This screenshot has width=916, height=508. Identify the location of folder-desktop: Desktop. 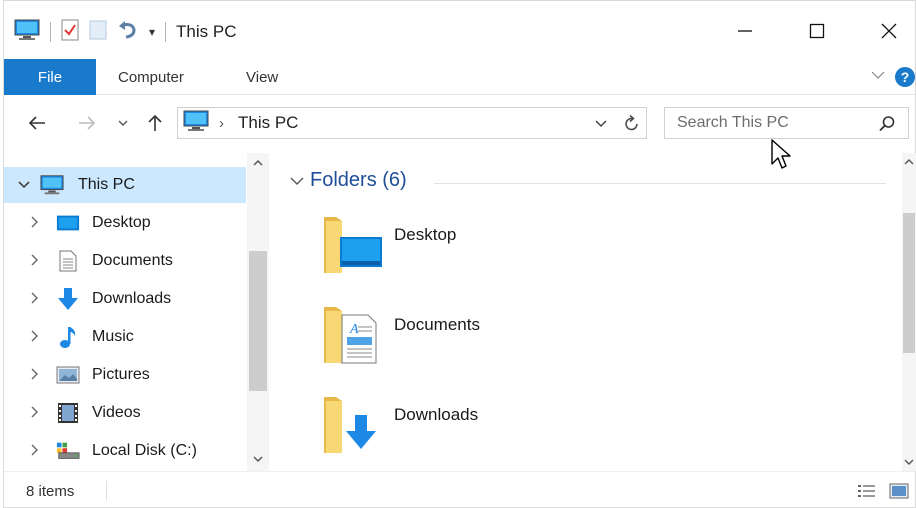
(470, 249).